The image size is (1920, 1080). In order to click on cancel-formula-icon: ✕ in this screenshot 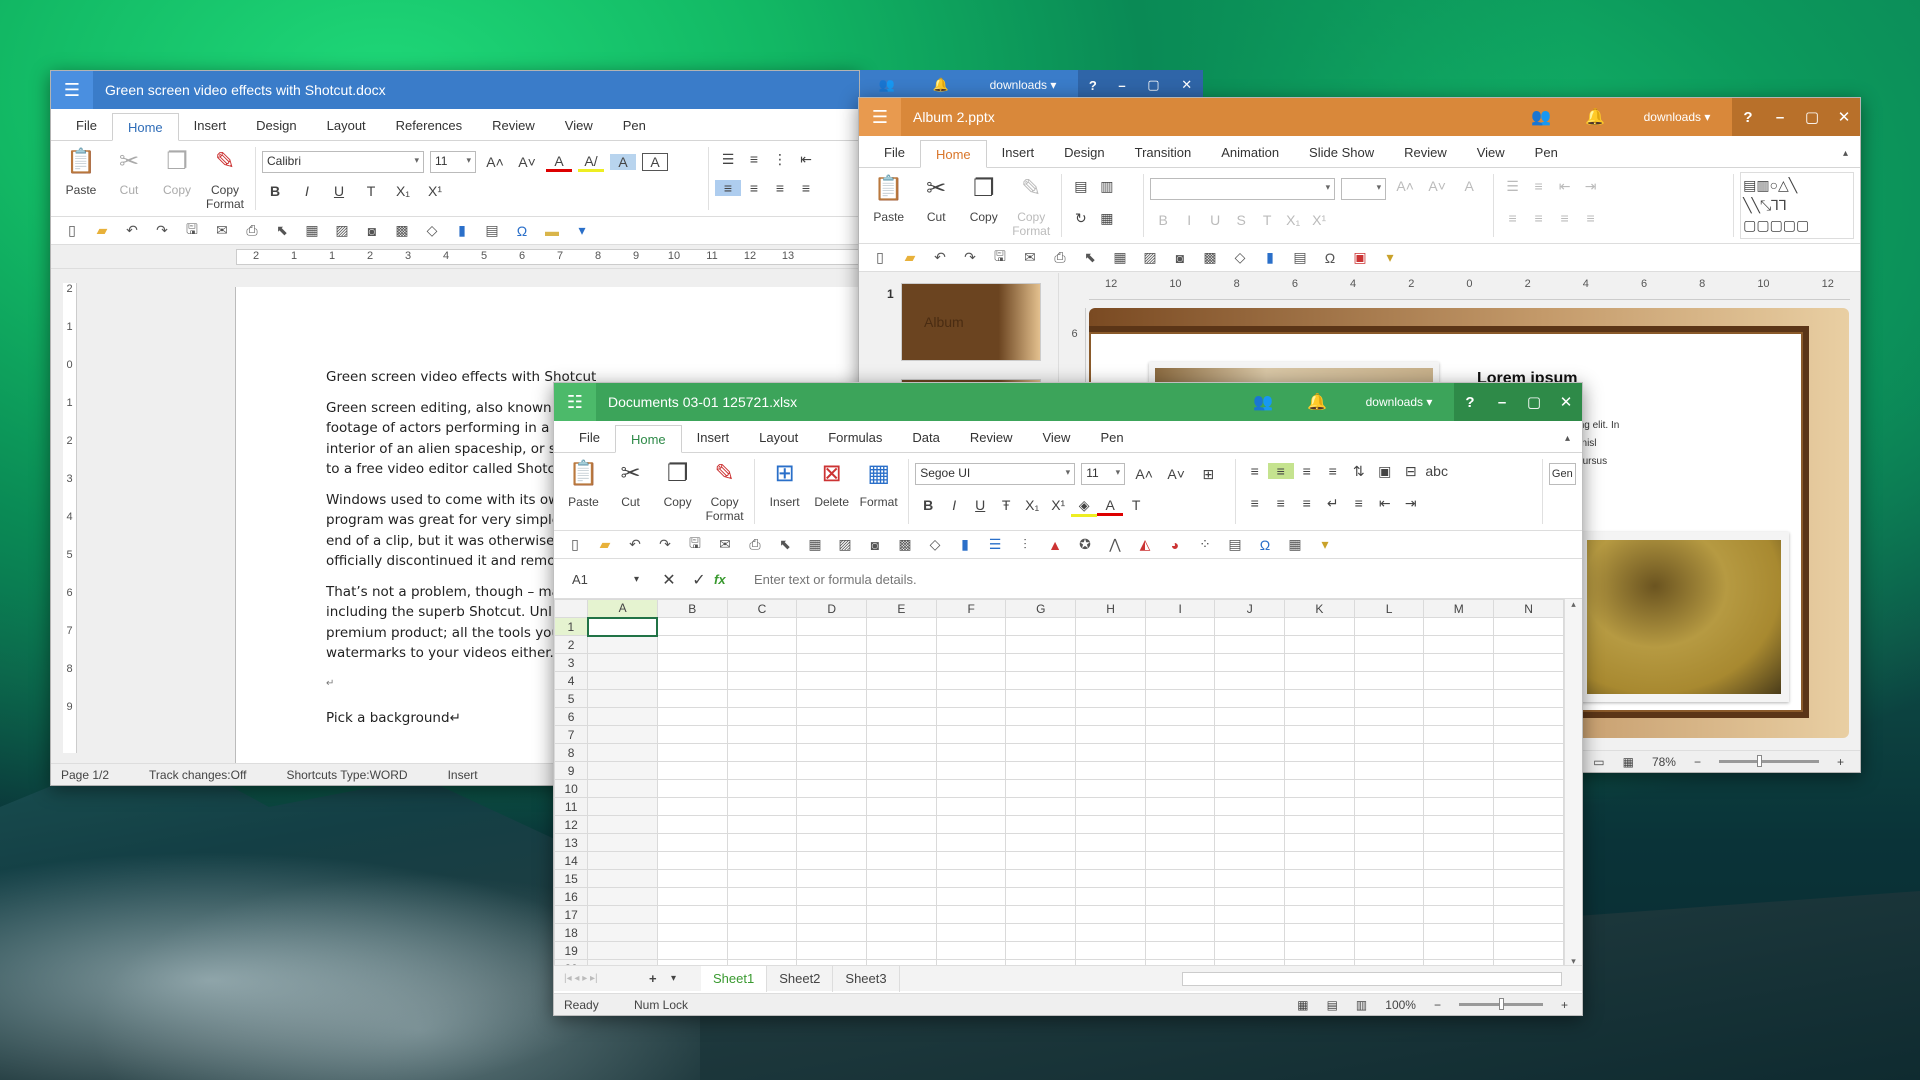, I will do `click(669, 580)`.